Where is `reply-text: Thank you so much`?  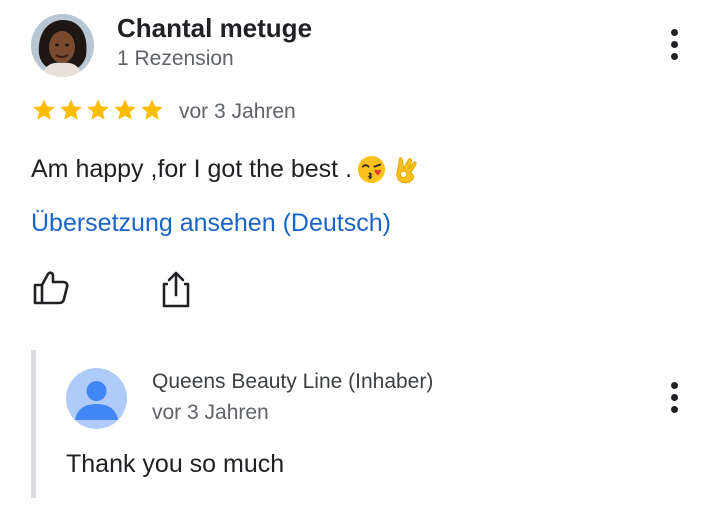 reply-text: Thank you so much is located at coordinates (175, 464).